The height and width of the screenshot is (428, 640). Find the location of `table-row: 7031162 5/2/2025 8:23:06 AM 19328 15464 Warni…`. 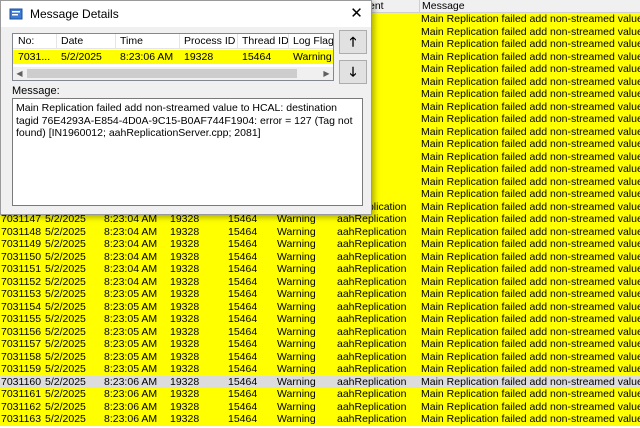

table-row: 7031162 5/2/2025 8:23:06 AM 19328 15464 Warni… is located at coordinates (320, 406).